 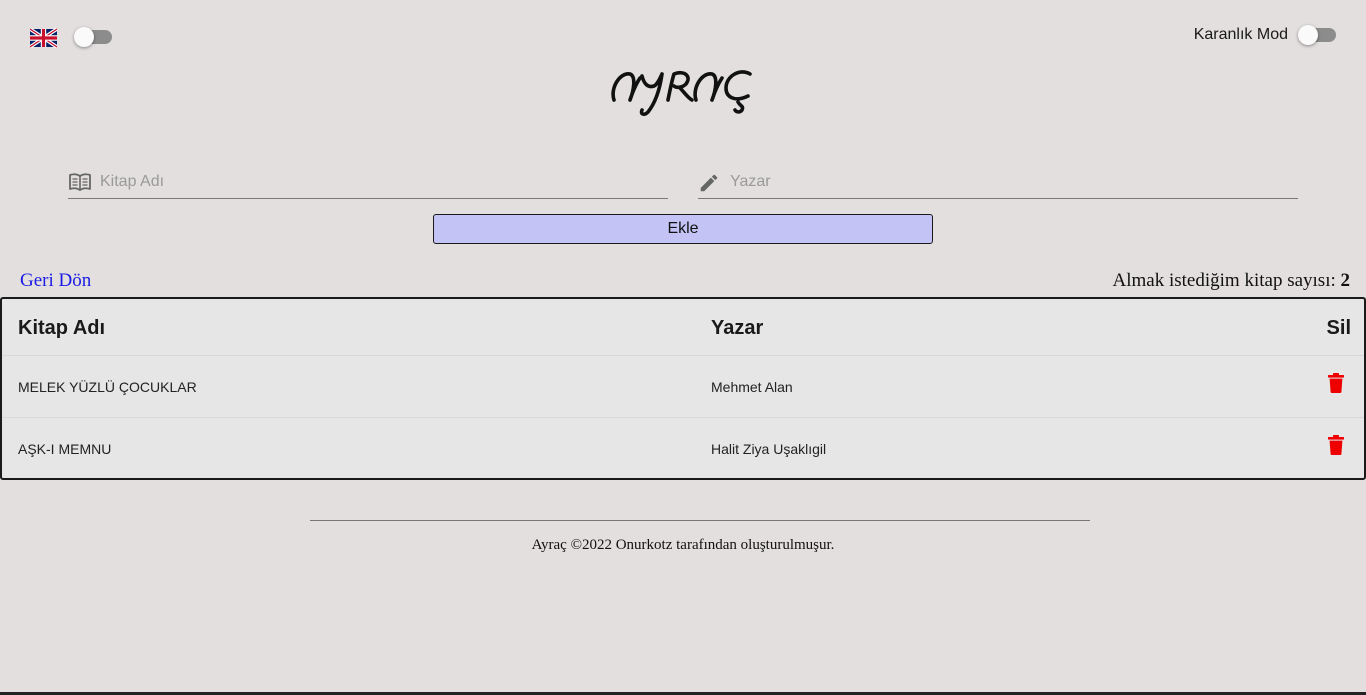 I want to click on footer-divider, so click(x=700, y=520).